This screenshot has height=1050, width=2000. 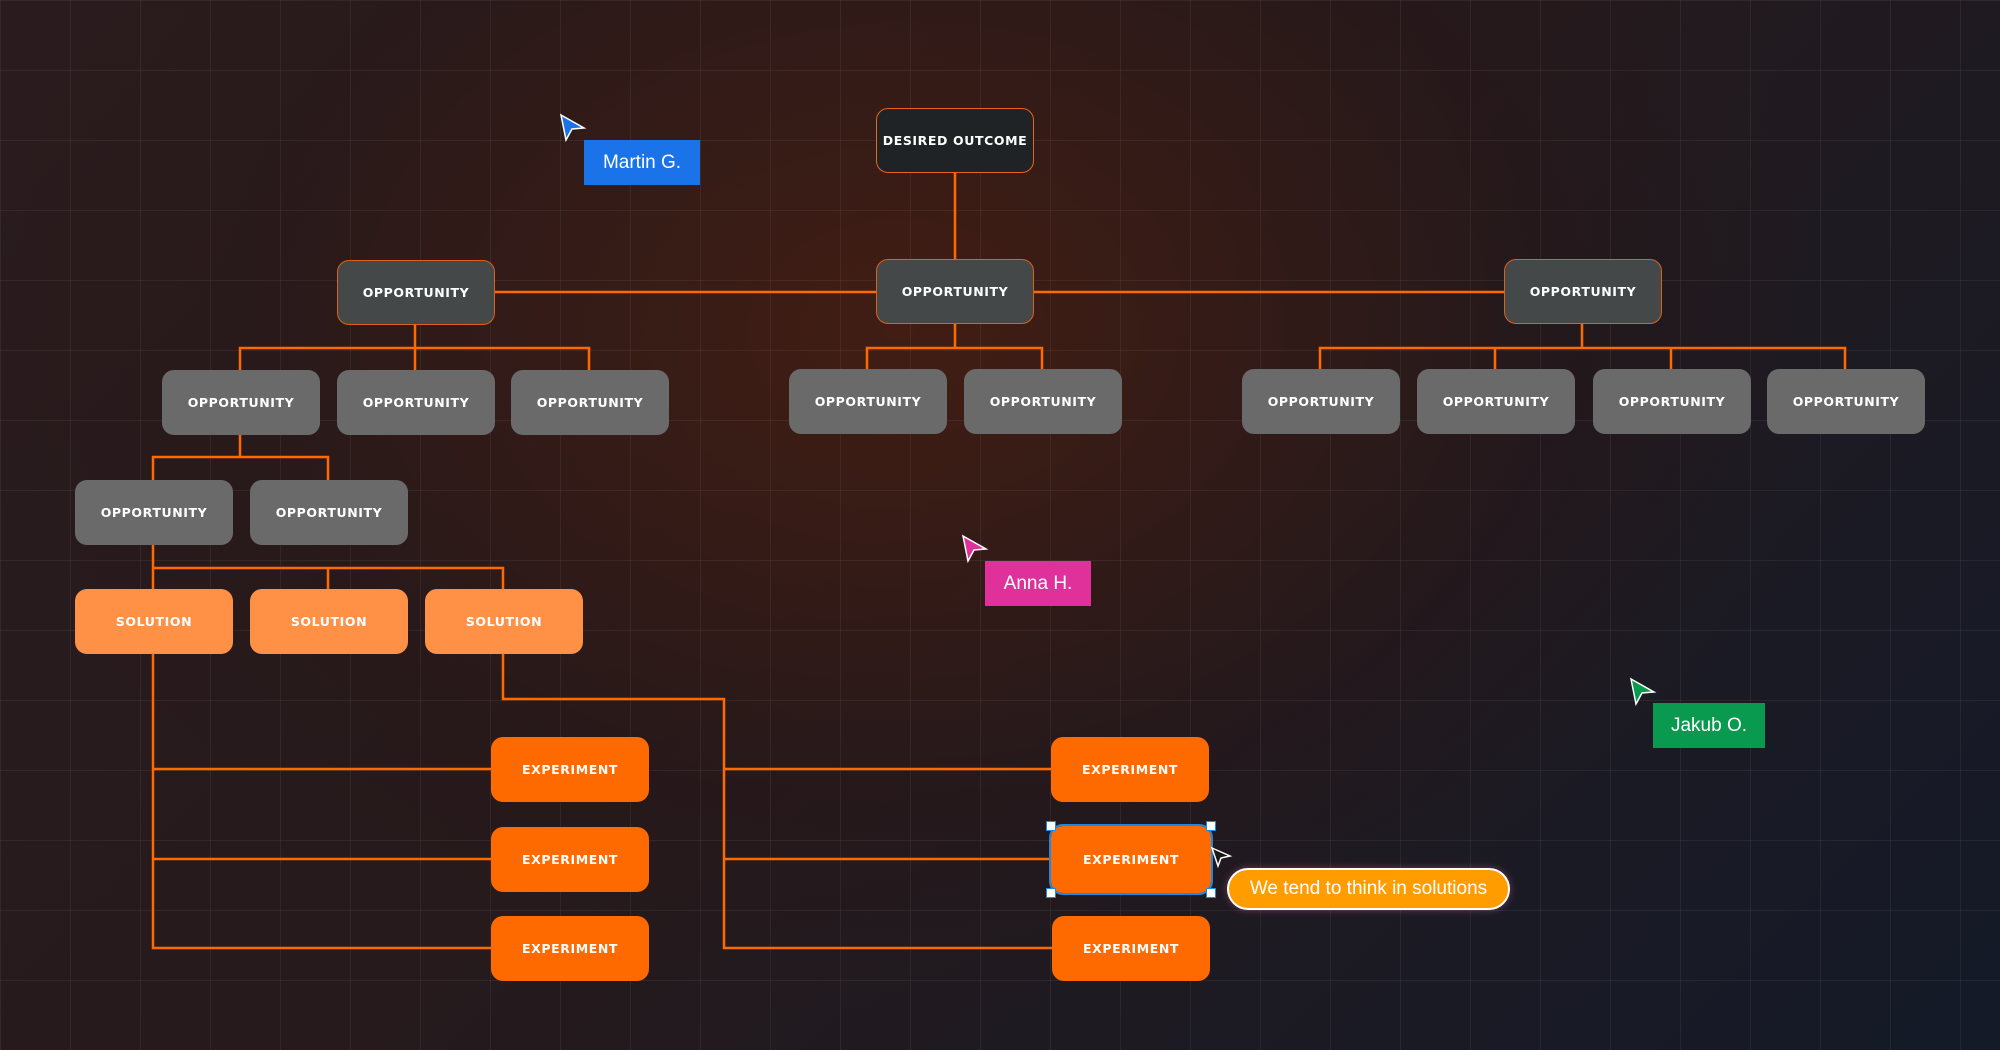 What do you see at coordinates (1368, 889) in the screenshot?
I see `comment-tooltip: We tend to think in solutions` at bounding box center [1368, 889].